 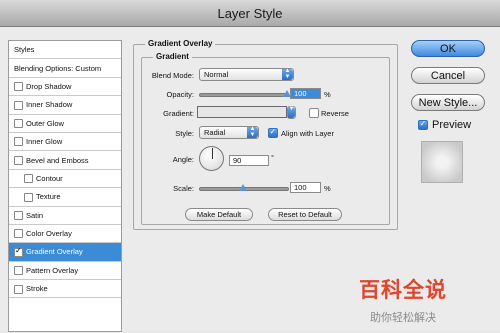 I want to click on style-select: Radial ▲ ▼, so click(x=229, y=132).